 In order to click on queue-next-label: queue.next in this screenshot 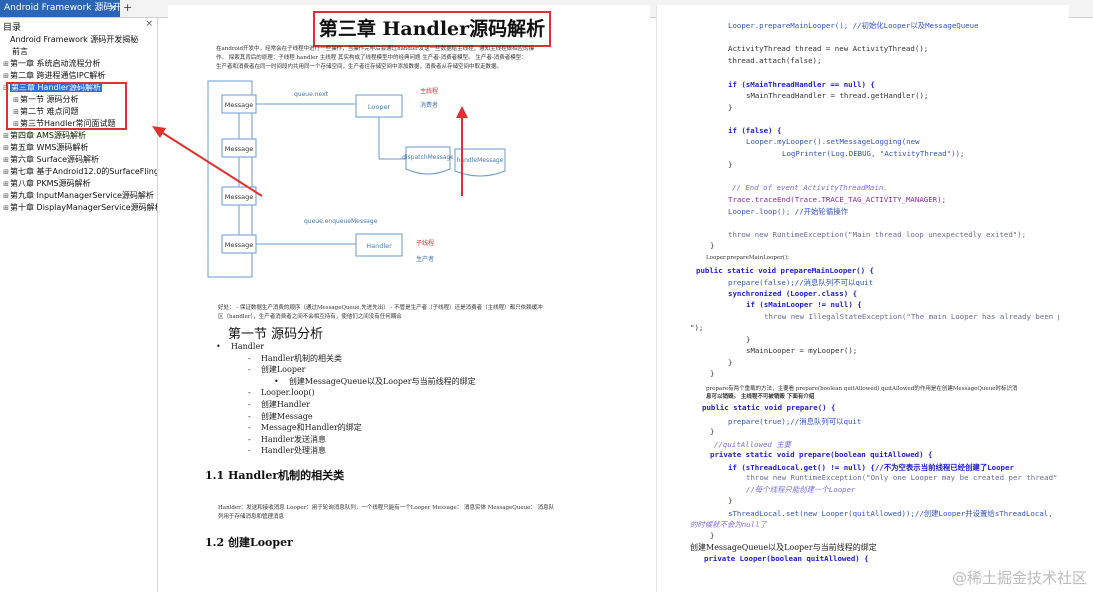, I will do `click(311, 94)`.